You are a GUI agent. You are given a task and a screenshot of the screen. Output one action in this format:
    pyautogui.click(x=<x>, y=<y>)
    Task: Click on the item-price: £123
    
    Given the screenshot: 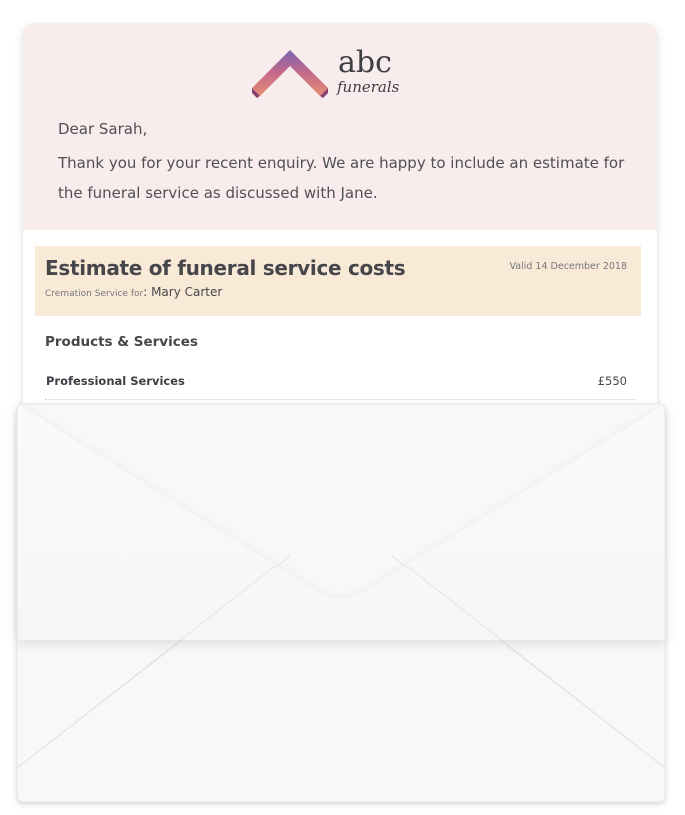 What is the action you would take?
    pyautogui.click(x=612, y=420)
    